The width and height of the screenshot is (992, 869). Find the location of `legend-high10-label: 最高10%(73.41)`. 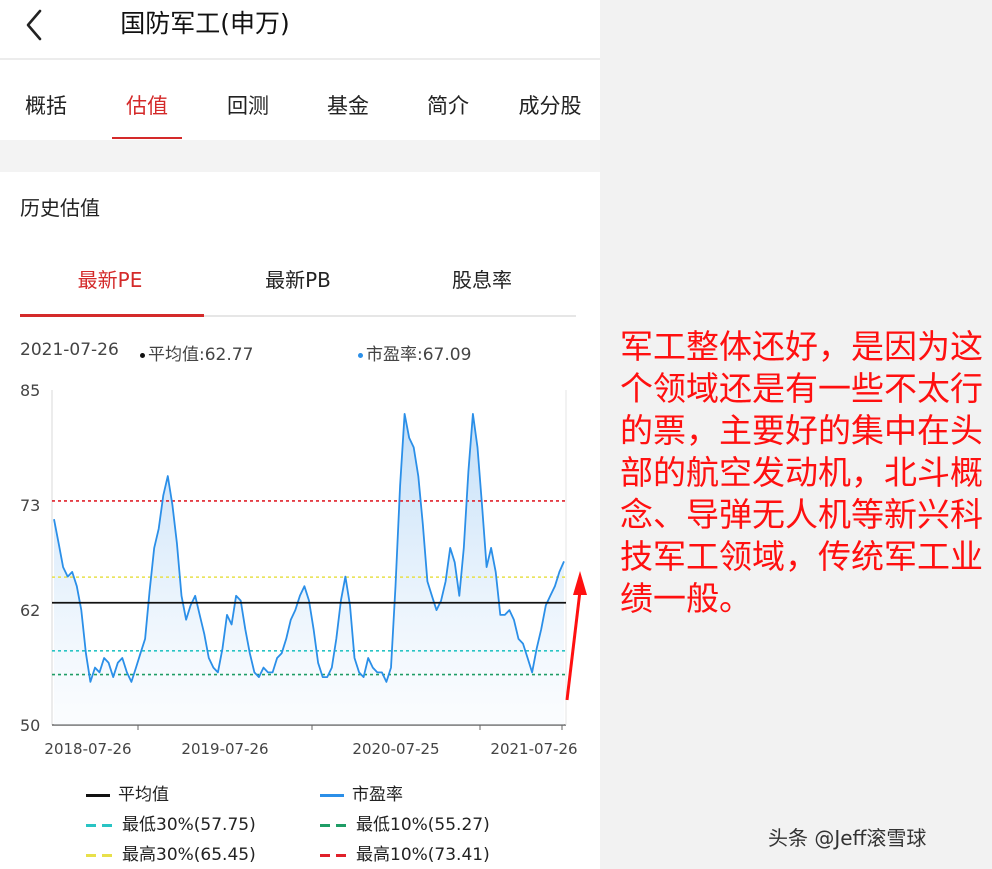

legend-high10-label: 最高10%(73.41) is located at coordinates (423, 855).